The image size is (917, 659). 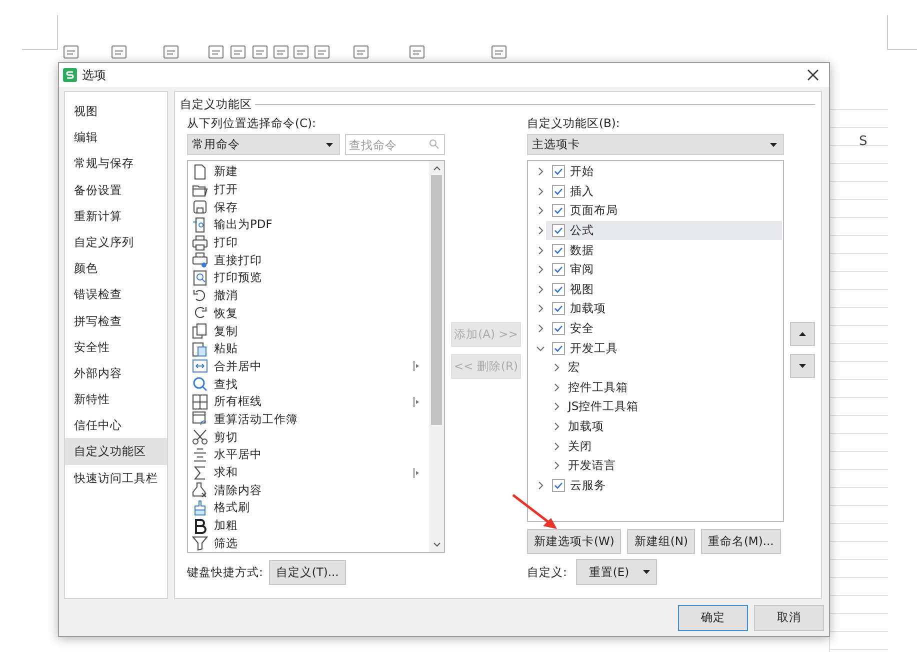 What do you see at coordinates (225, 572) in the screenshot?
I see `field-label: 键盘快捷方式:` at bounding box center [225, 572].